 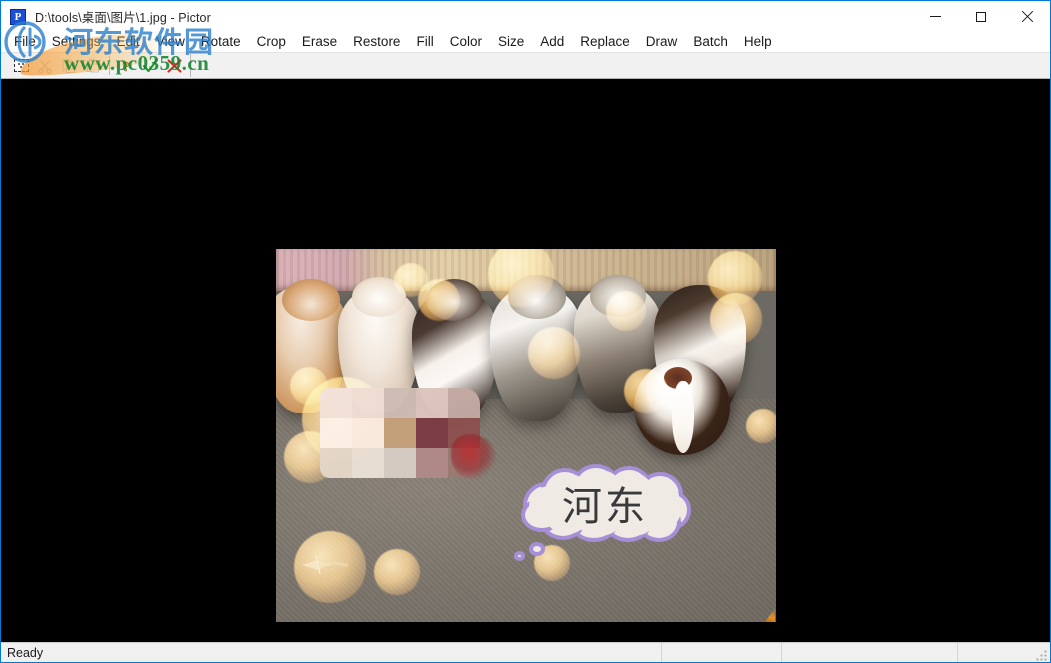 I want to click on title-bar-left: P D:\tools\桌面\图片\1.jpg - Pictor, so click(x=106, y=16).